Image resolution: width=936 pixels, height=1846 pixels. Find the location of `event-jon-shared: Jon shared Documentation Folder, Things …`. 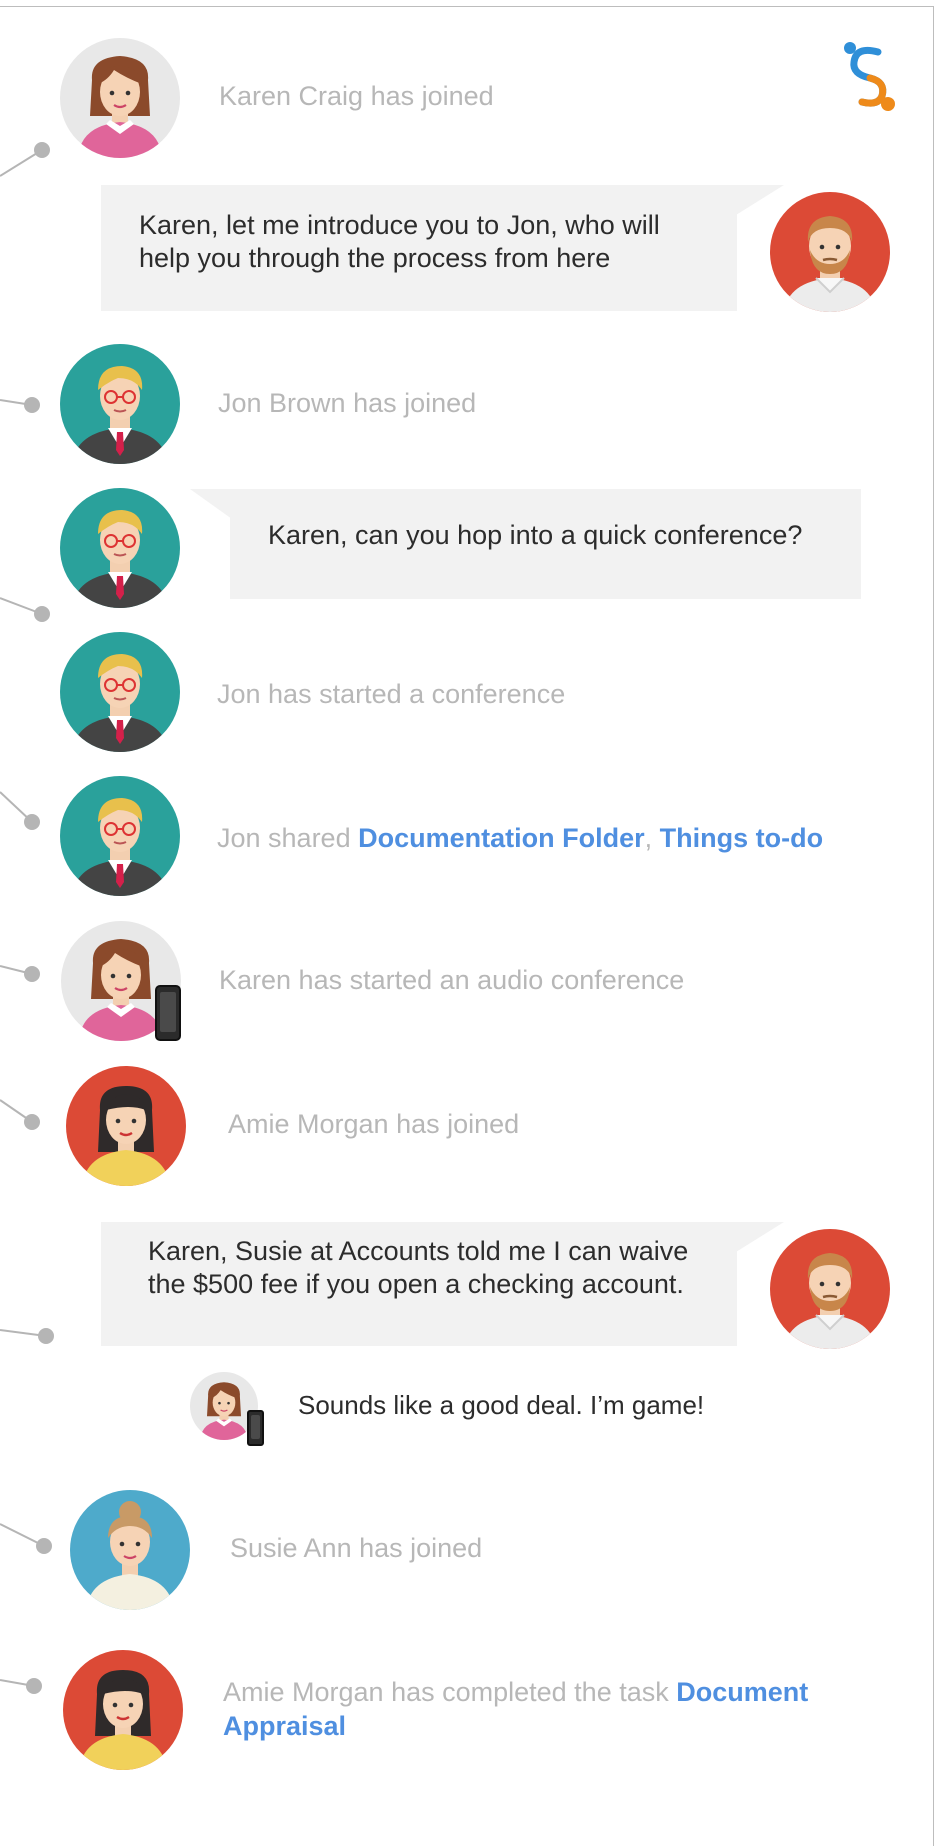

event-jon-shared: Jon shared Documentation Folder, Things … is located at coordinates (520, 838).